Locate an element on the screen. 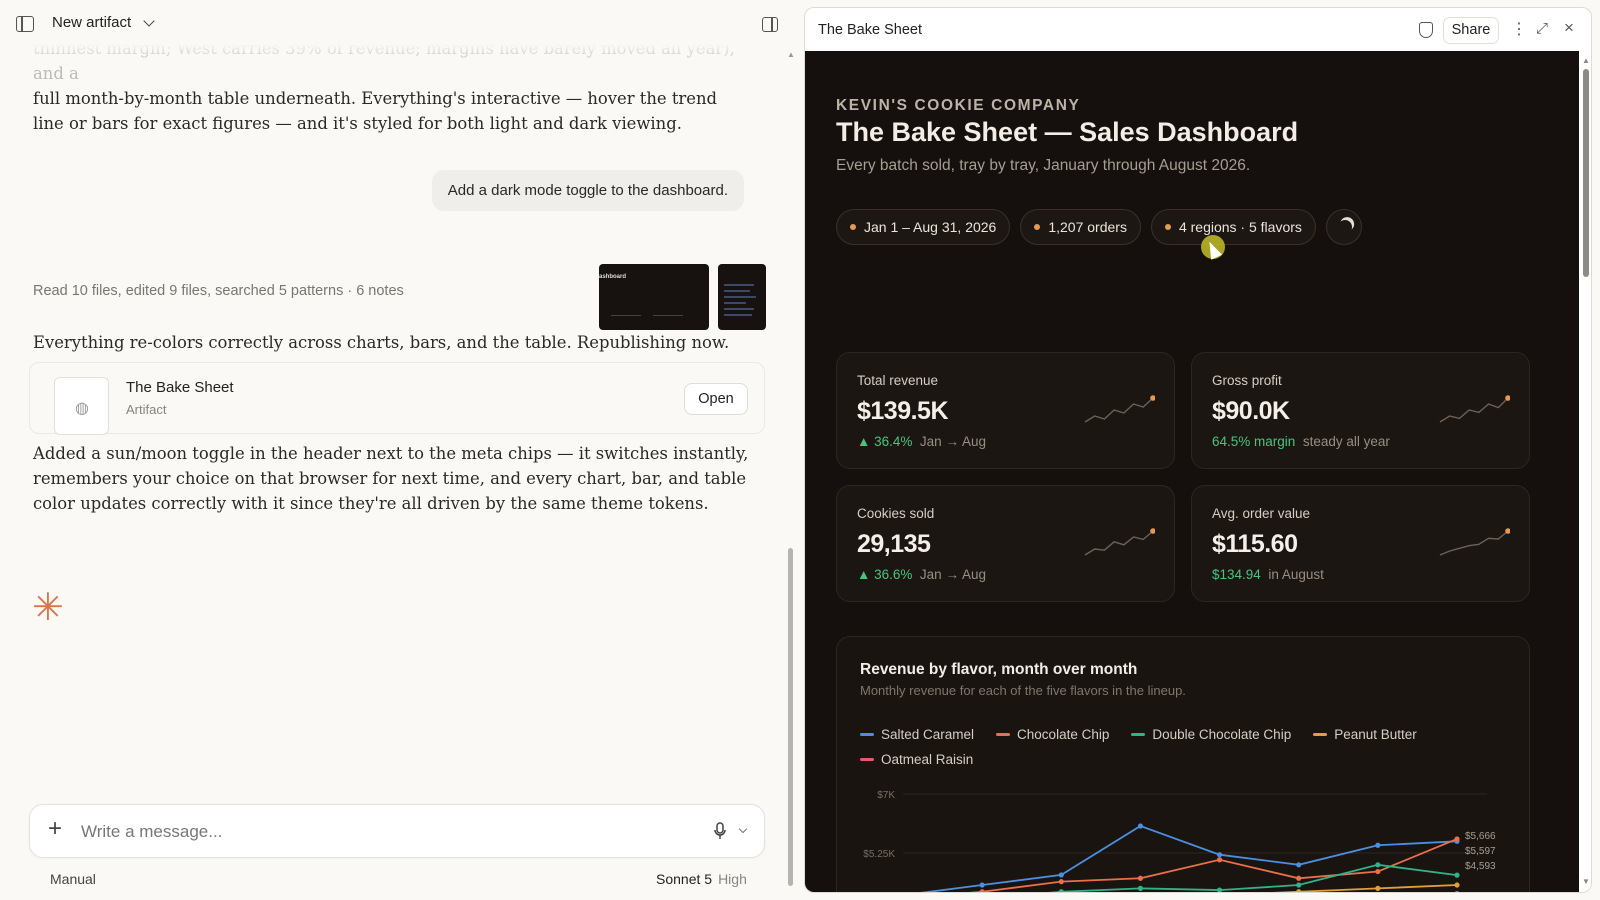 The height and width of the screenshot is (900, 1600). dashboard-title: The Bake Sheet — Sales Dashboard is located at coordinates (1067, 132).